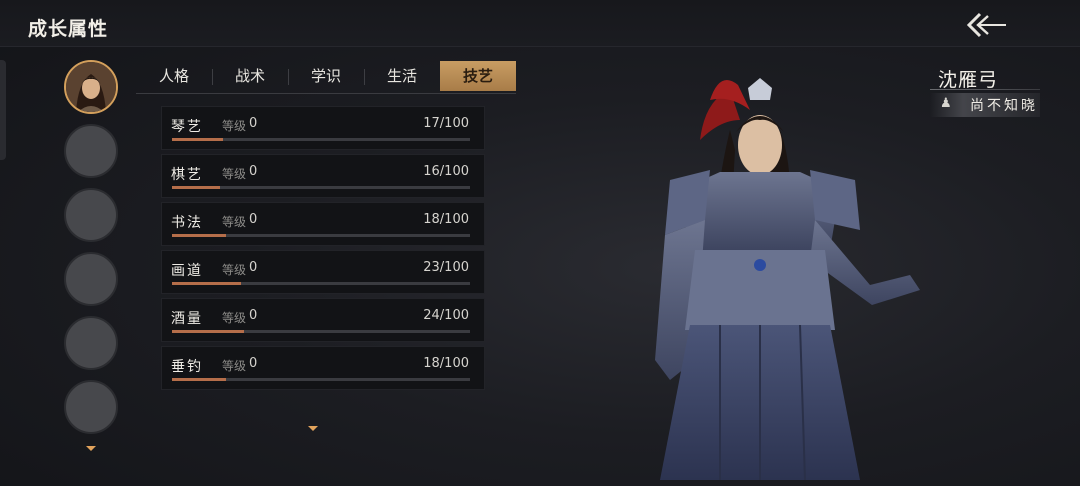 Image resolution: width=1080 pixels, height=486 pixels. I want to click on skill-name: 棋艺, so click(187, 175).